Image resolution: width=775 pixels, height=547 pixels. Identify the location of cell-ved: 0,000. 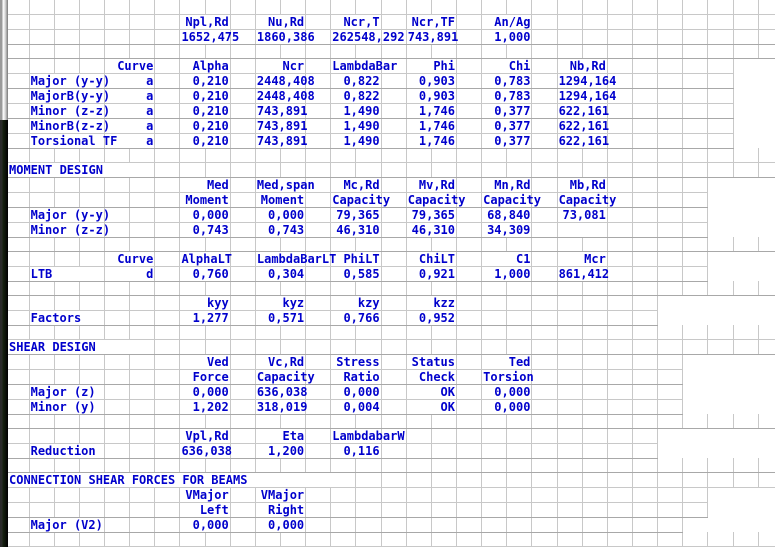
(205, 392).